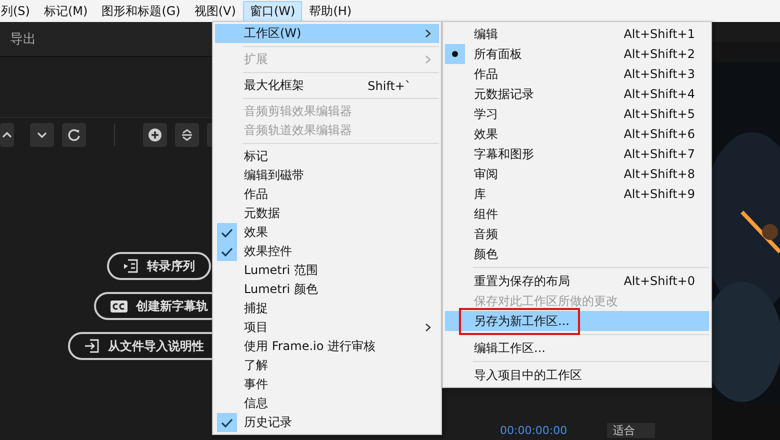 The height and width of the screenshot is (440, 780). Describe the element at coordinates (327, 270) in the screenshot. I see `menu-item: Lumetri 范围` at that location.